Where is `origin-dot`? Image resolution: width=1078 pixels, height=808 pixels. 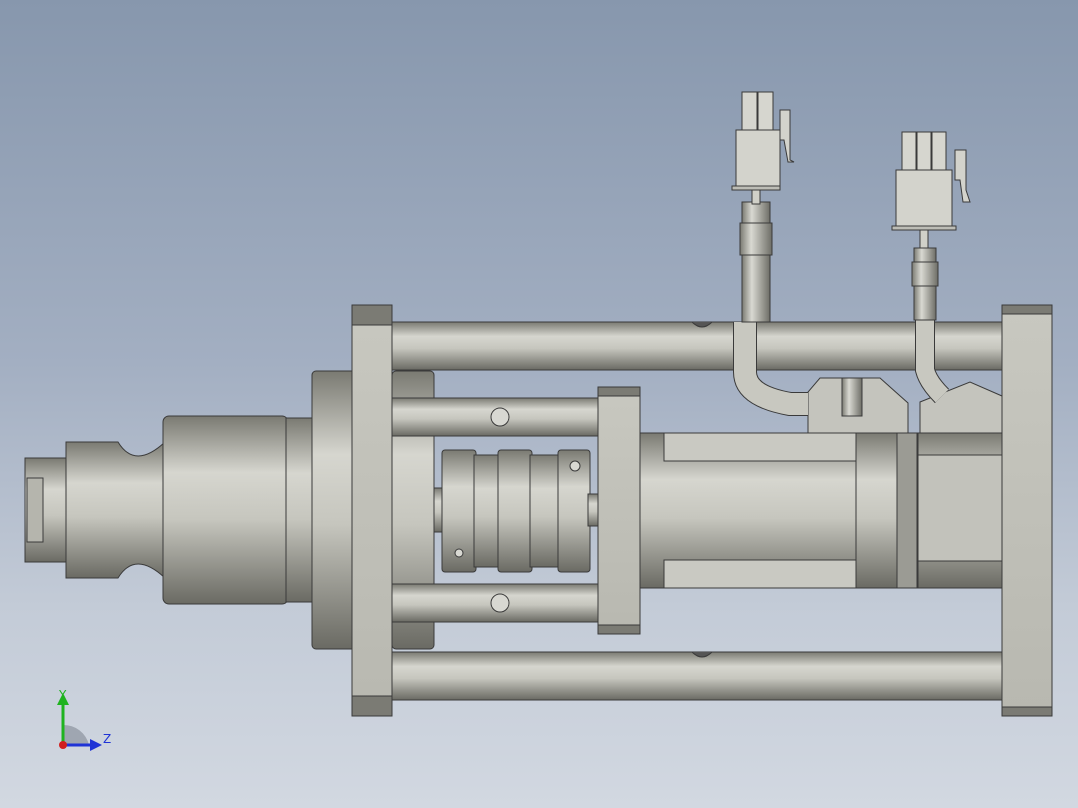
origin-dot is located at coordinates (63, 745).